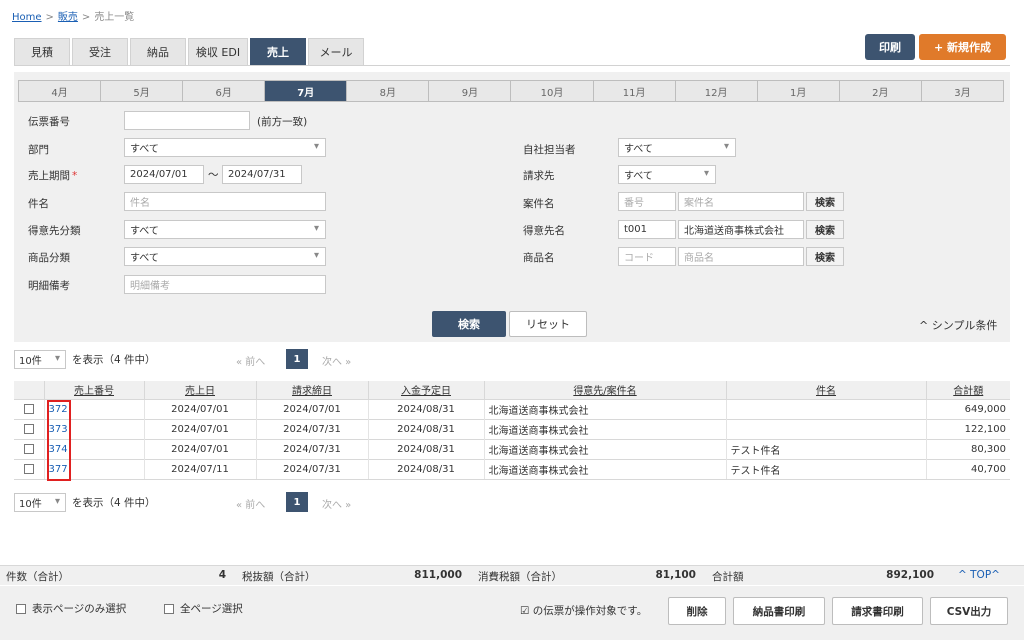  I want to click on sales-no-link: 374, so click(58, 449).